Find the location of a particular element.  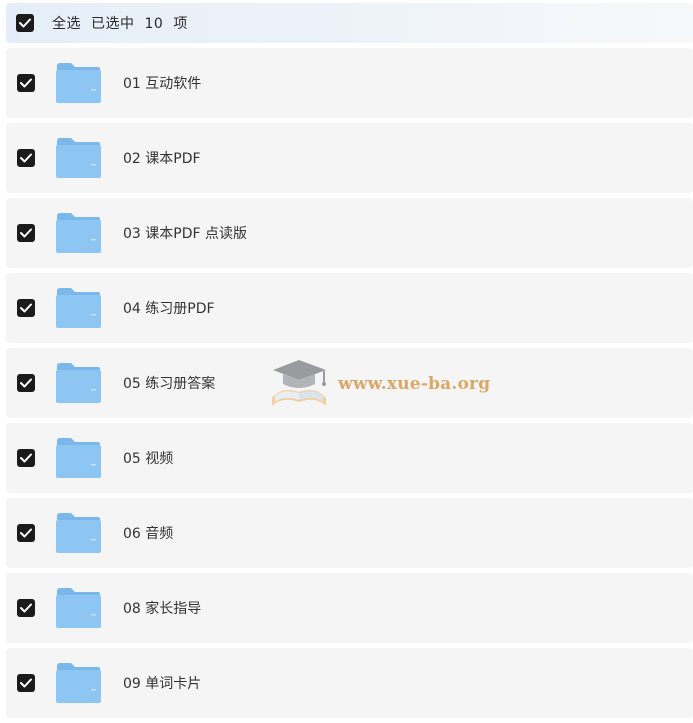

select-all-bar: 全选 已选中 10 项 is located at coordinates (349, 23).